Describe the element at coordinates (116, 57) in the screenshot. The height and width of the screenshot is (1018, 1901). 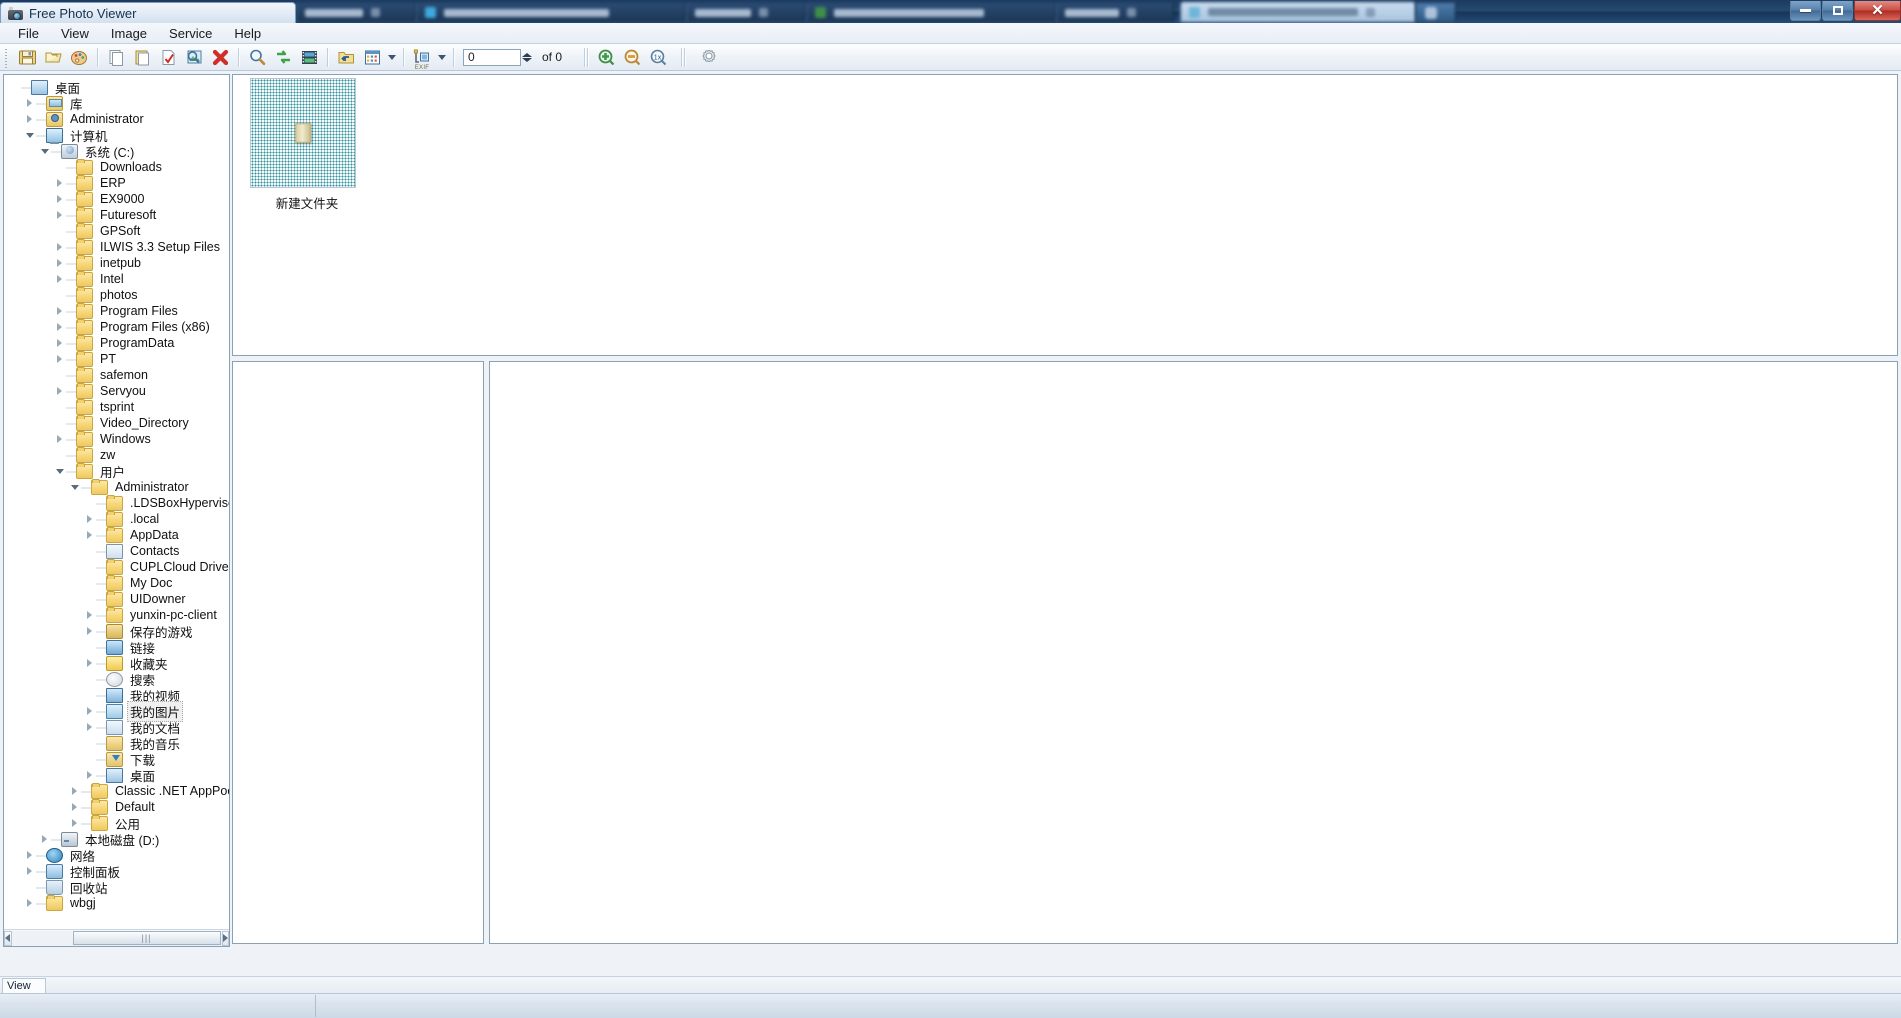
I see `copy-button` at that location.